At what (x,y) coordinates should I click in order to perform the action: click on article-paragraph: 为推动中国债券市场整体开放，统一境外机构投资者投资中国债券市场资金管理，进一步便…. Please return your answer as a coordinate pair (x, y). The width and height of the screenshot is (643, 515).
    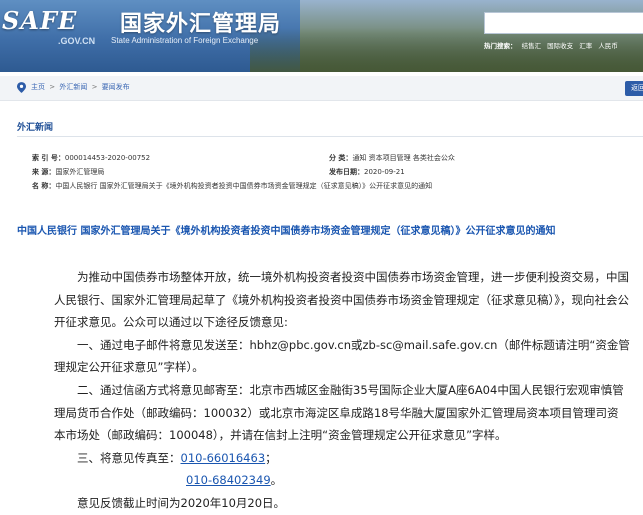
    Looking at the image, I should click on (341, 300).